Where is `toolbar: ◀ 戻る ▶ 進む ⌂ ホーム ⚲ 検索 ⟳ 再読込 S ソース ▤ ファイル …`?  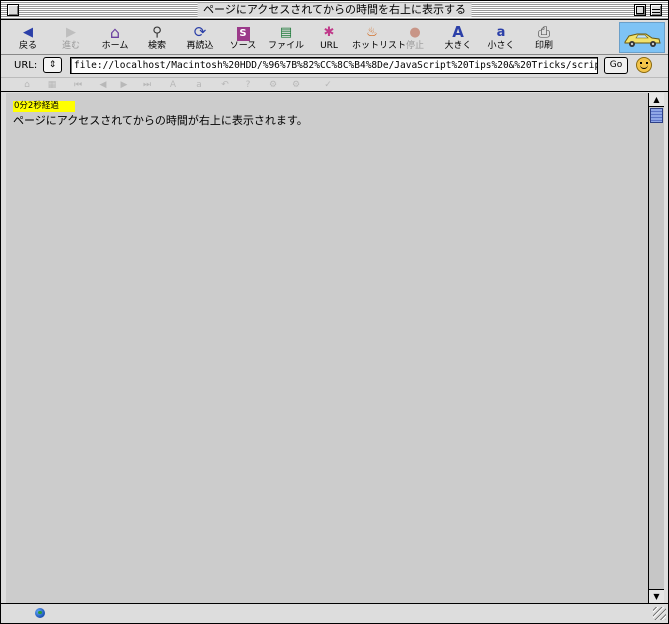
toolbar: ◀ 戻る ▶ 進む ⌂ ホーム ⚲ 検索 ⟳ 再読込 S ソース ▤ ファイル … is located at coordinates (334, 38).